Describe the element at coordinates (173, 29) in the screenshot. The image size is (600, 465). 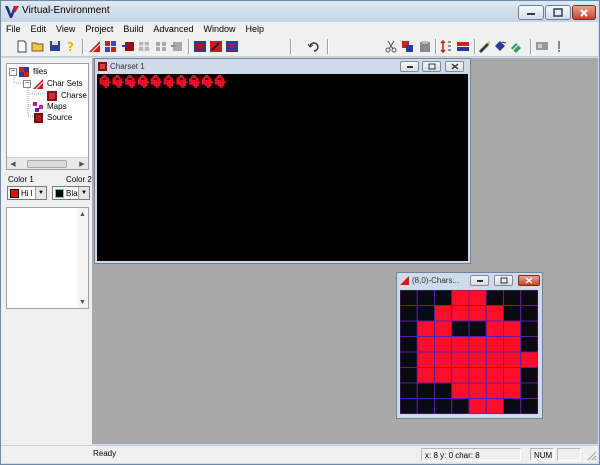
I see `menu-advanced: Advanced` at that location.